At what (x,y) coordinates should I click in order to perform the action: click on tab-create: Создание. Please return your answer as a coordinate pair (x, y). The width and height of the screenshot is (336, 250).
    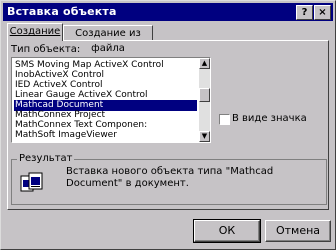
    Looking at the image, I should click on (35, 32).